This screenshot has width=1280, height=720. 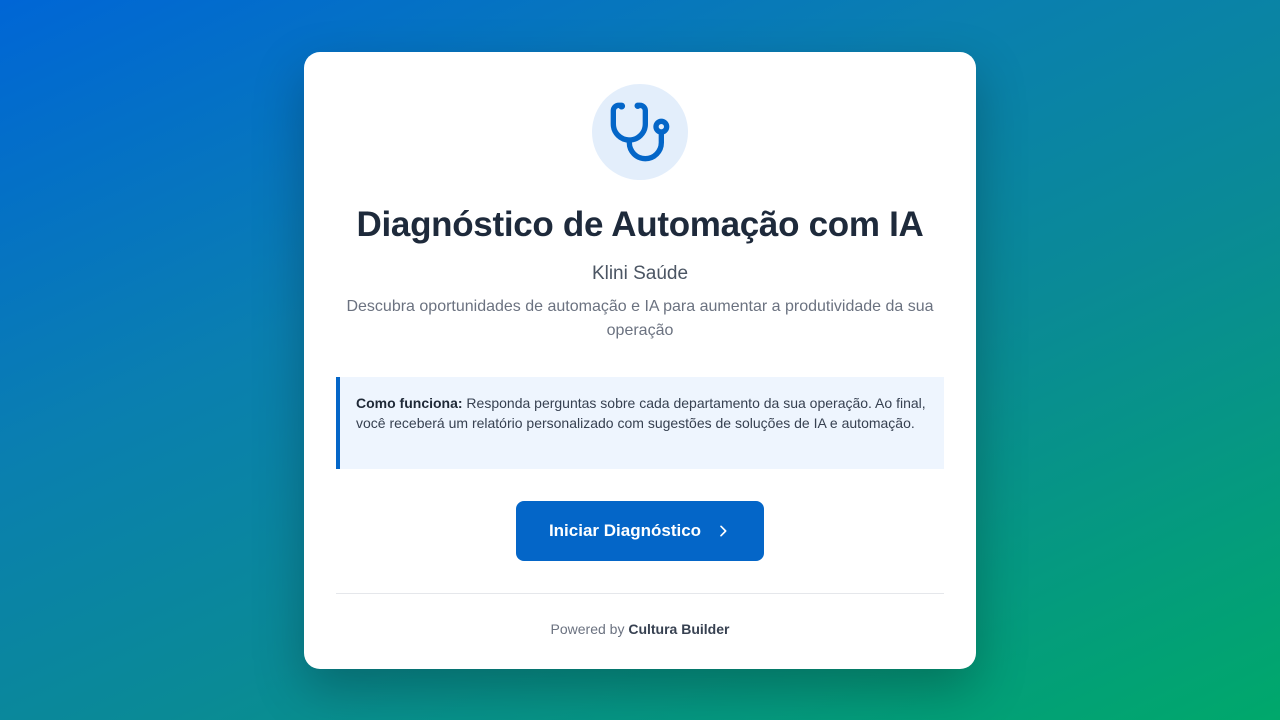 What do you see at coordinates (640, 224) in the screenshot?
I see `page-title: Diagnóstico de Automação com IA` at bounding box center [640, 224].